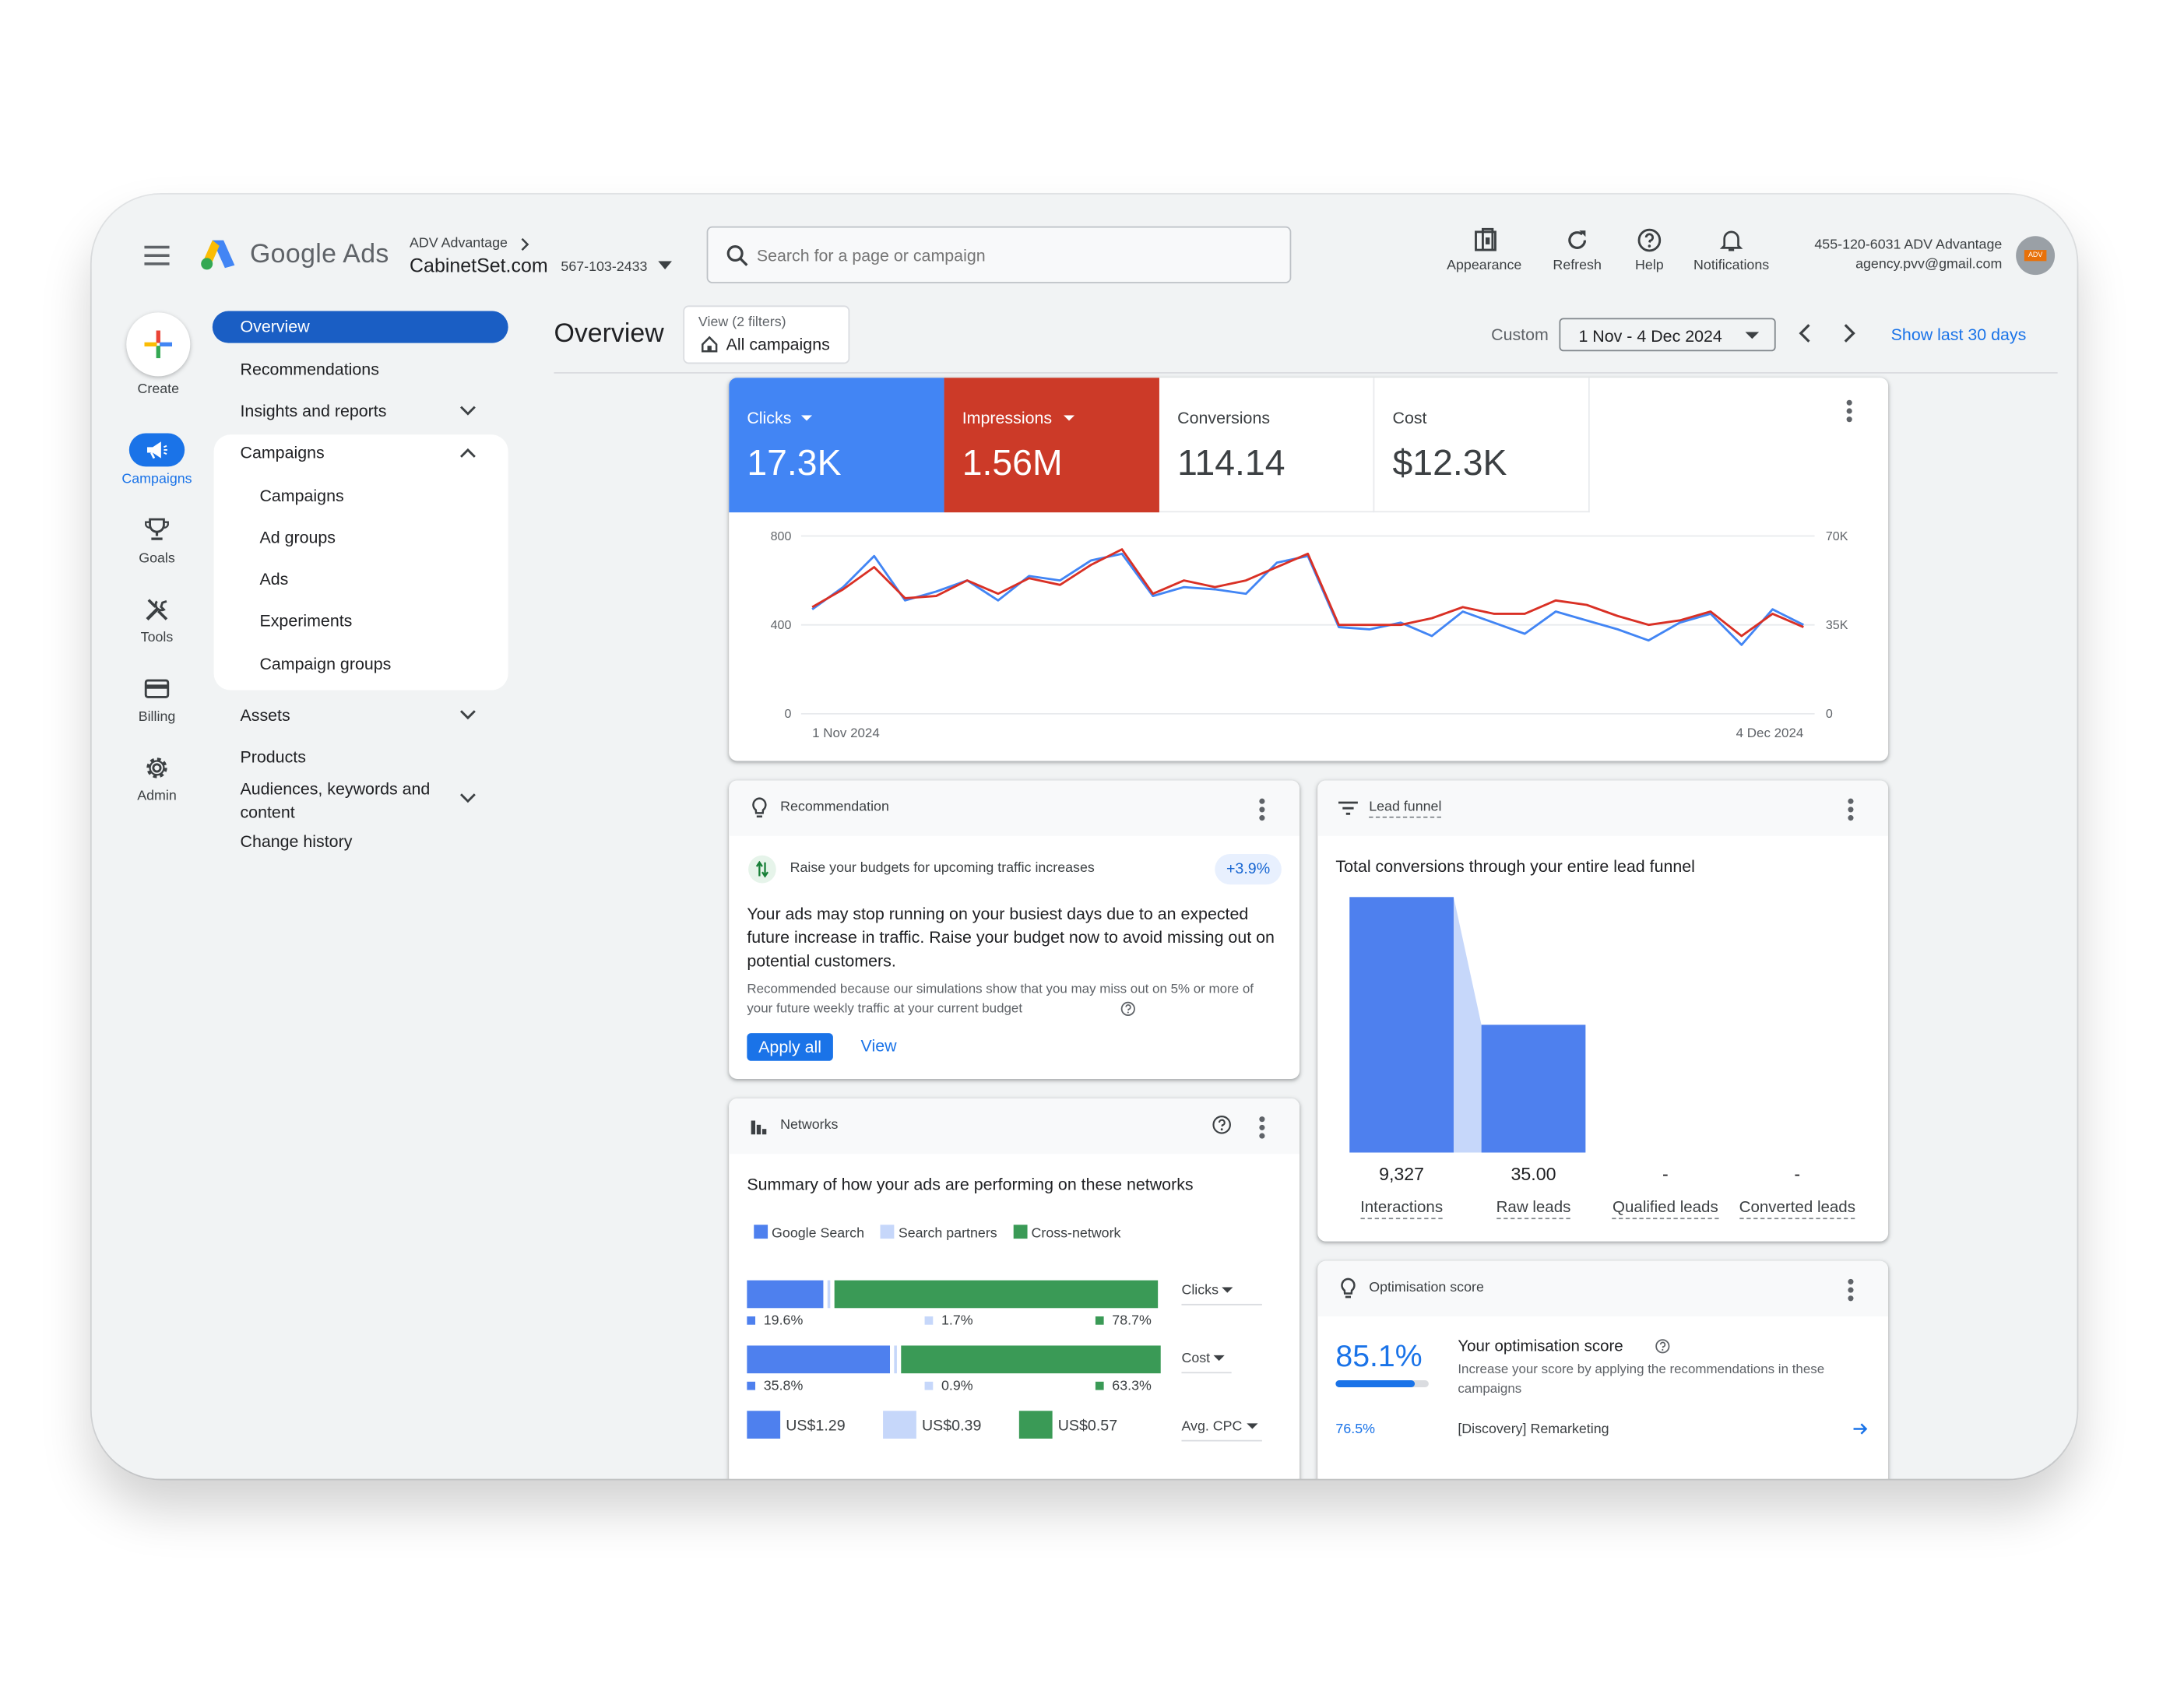 The image size is (2177, 1708). Describe the element at coordinates (1667, 335) in the screenshot. I see `date-range-picker: 1 Nov - 4 Dec 2024` at that location.